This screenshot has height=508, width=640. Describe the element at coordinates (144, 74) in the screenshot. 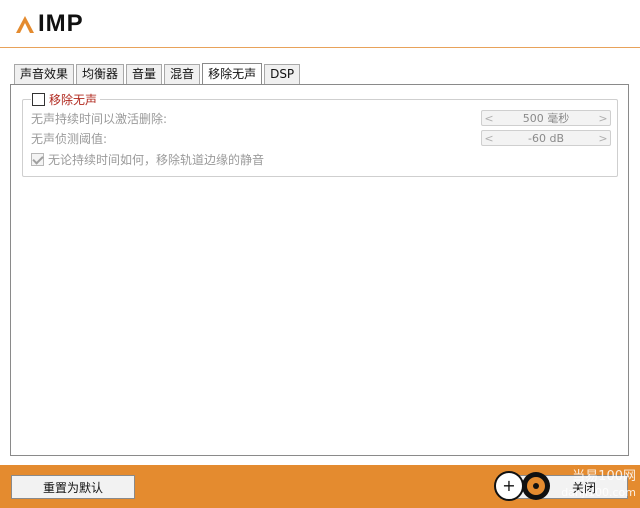

I see `tab-volume: 音量` at that location.